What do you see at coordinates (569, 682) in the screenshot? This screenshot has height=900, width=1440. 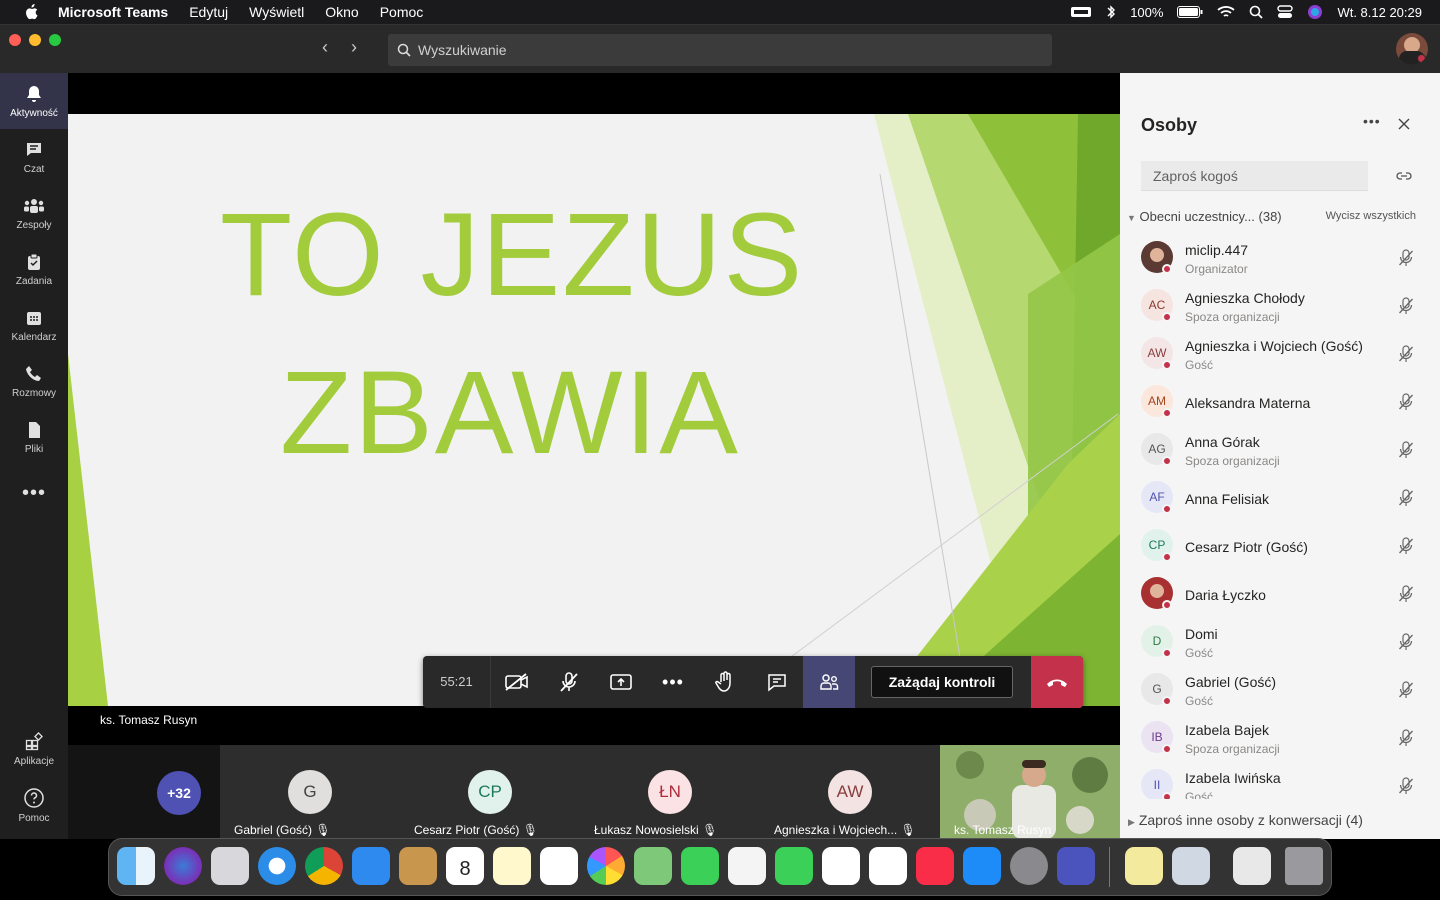 I see `mic-toggle-button` at bounding box center [569, 682].